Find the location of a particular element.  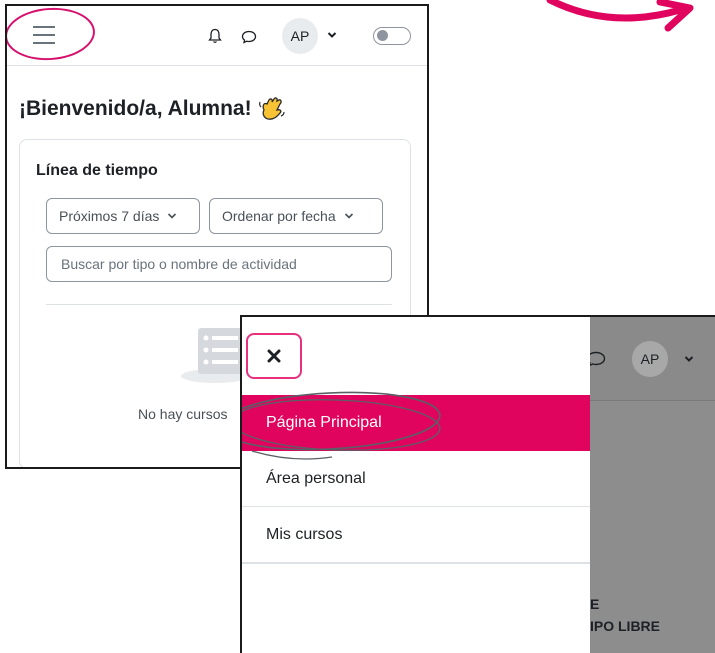

drawer-item-pagina-principal: Página Principal is located at coordinates (416, 423).